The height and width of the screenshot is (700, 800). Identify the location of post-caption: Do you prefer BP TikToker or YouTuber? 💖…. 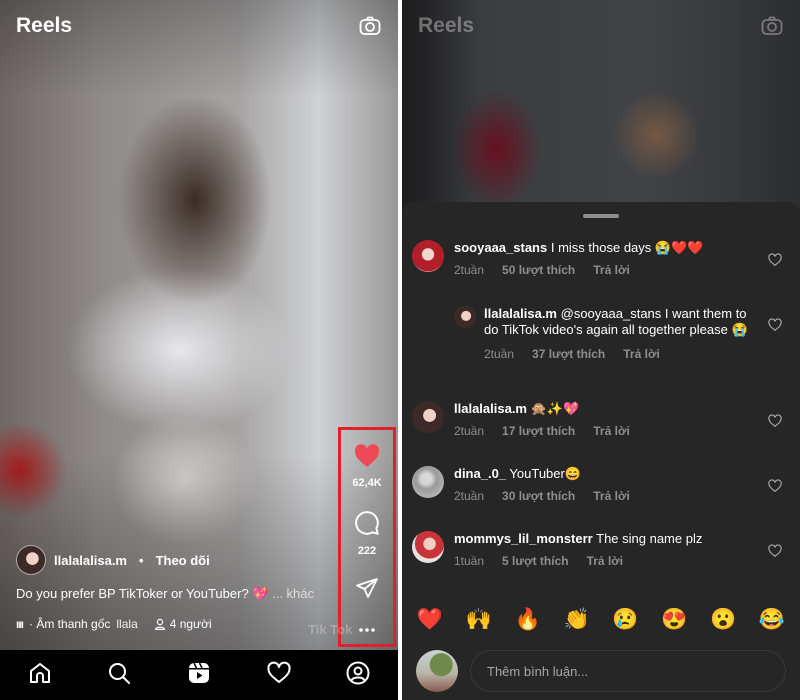
(165, 594).